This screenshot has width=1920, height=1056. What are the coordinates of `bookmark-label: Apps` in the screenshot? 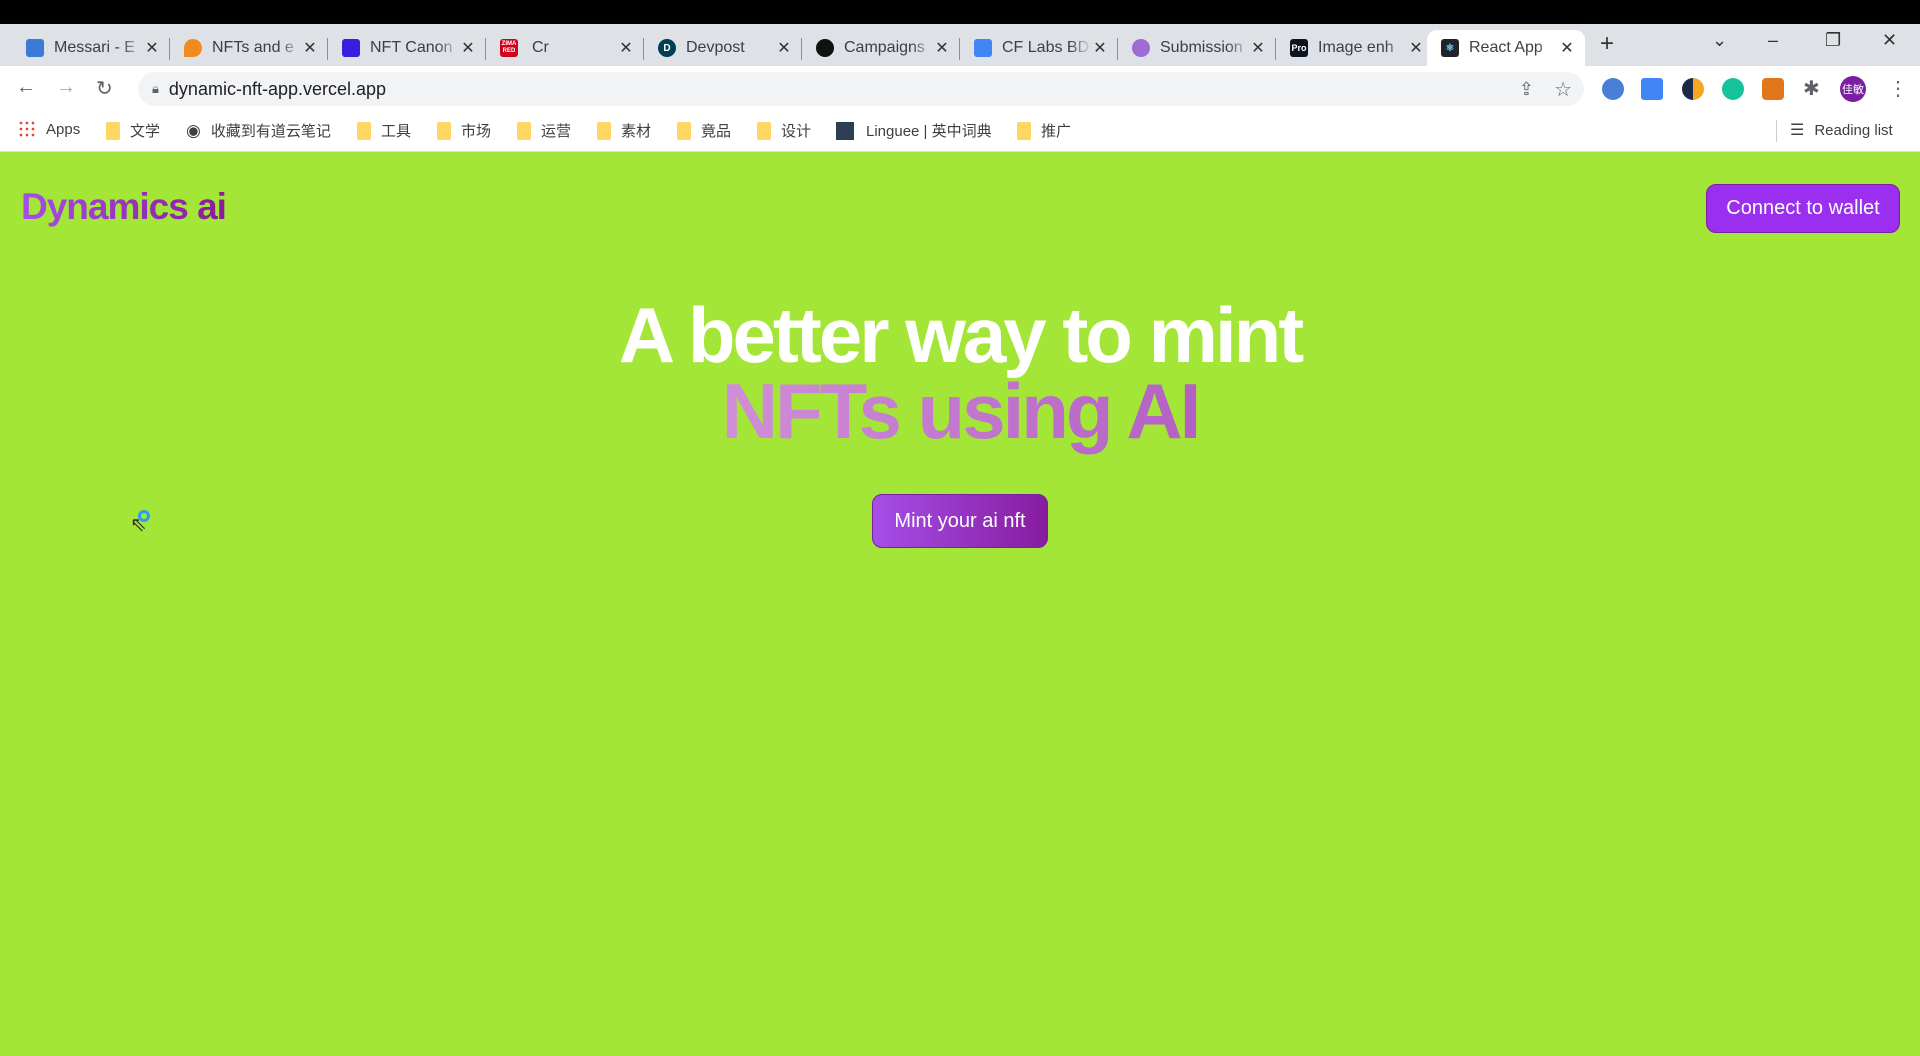 It's located at (63, 129).